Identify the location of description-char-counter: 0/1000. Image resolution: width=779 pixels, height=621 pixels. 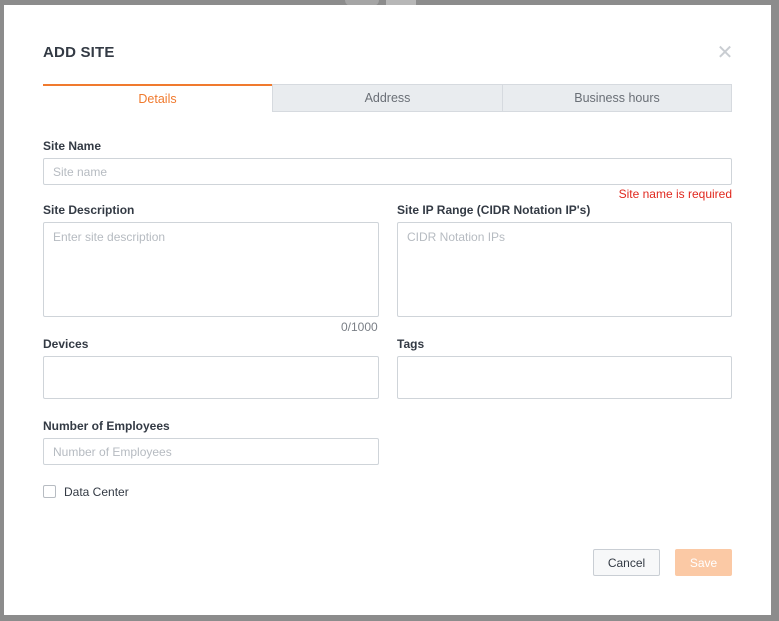
(359, 327).